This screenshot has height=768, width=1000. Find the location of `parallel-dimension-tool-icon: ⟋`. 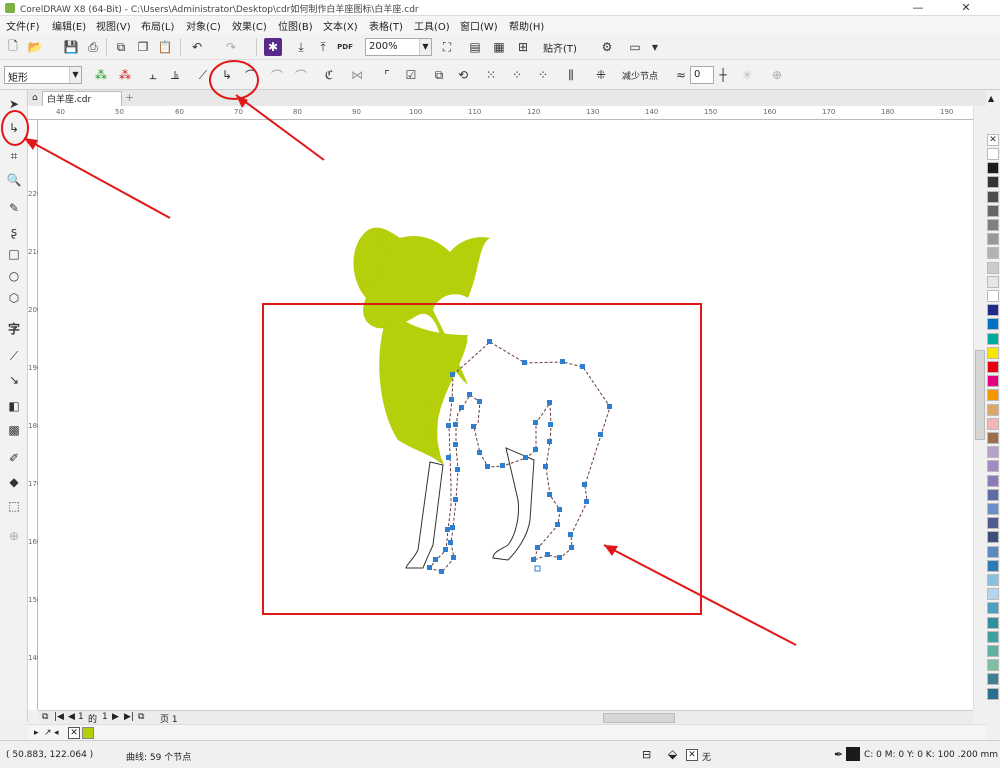

parallel-dimension-tool-icon: ⟋ is located at coordinates (14, 356).